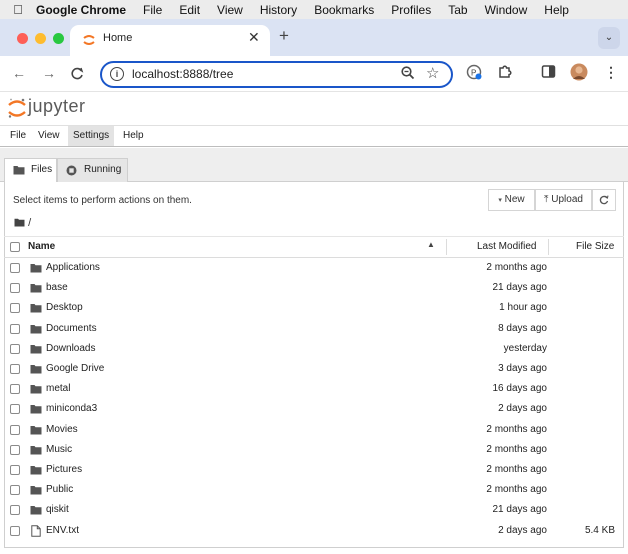 This screenshot has height=554, width=628. Describe the element at coordinates (59, 489) in the screenshot. I see `file-name: Public` at that location.